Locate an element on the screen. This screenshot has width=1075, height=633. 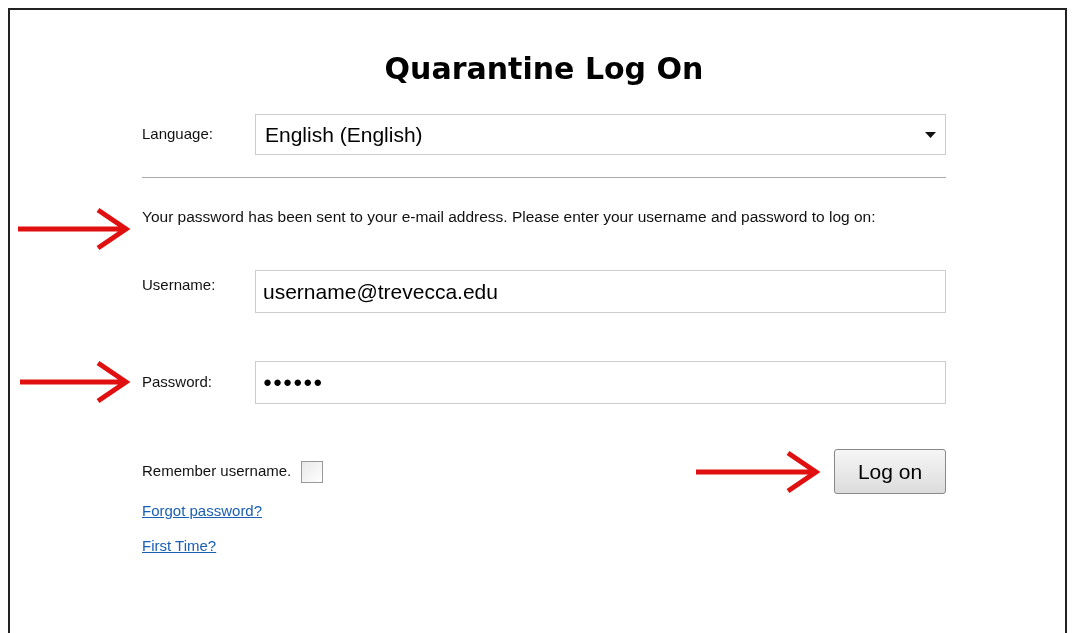
info-message: Your password has been sent to your e-mail address. Please enter your username and password to log on: is located at coordinates (509, 217).